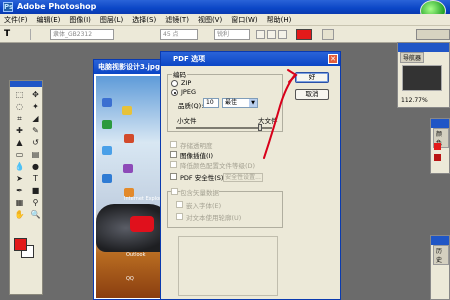 The image size is (450, 300). I want to click on red-scribble-mark, so click(142, 224).